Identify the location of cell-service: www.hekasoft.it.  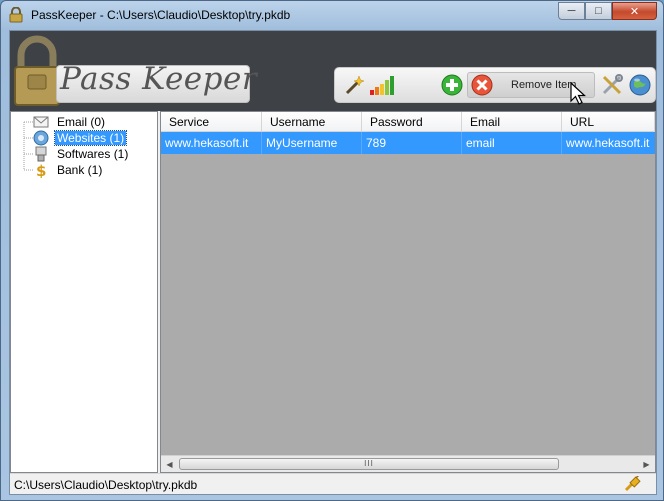
(211, 143).